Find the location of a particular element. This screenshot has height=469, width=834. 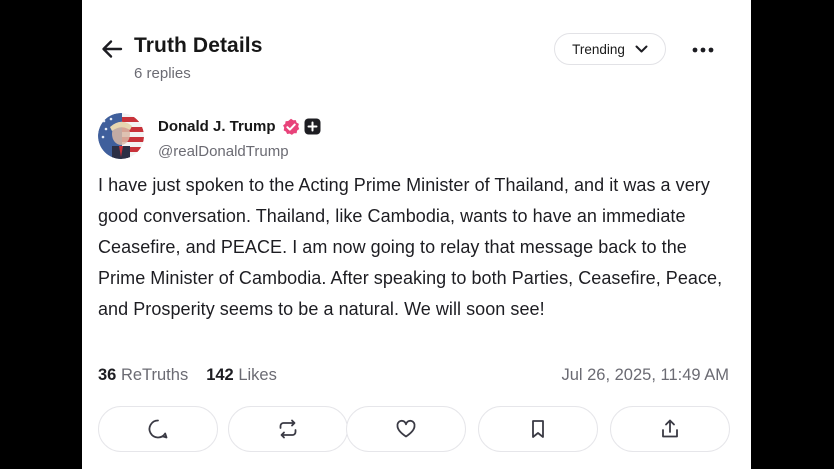

sort-label: Trending is located at coordinates (598, 49).